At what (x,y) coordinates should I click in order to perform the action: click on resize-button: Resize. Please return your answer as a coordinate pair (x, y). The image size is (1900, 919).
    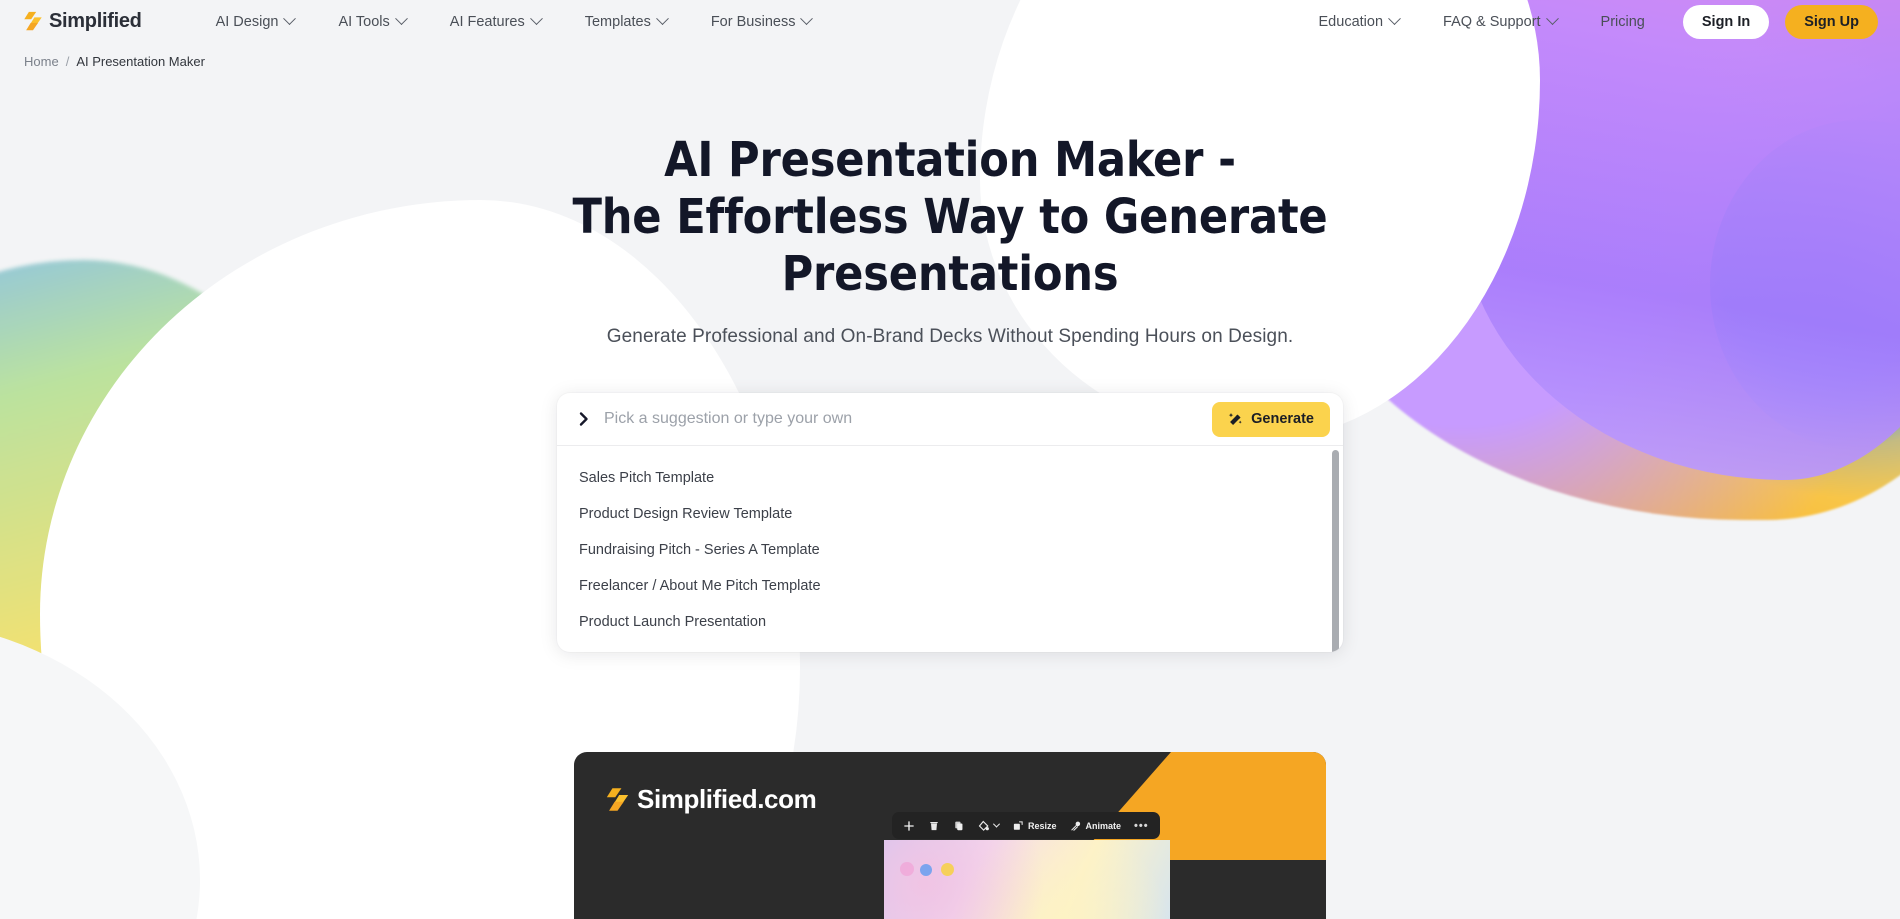
    Looking at the image, I should click on (1034, 826).